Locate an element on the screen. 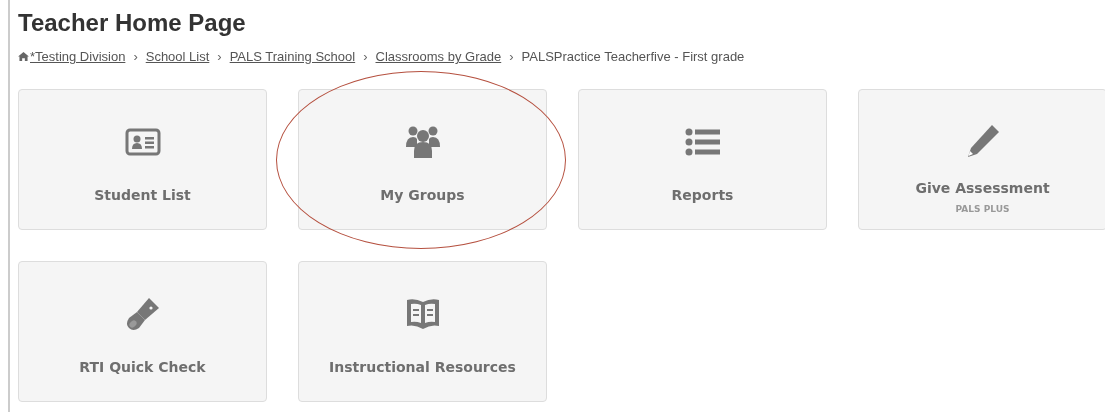 The image size is (1105, 412). tile-card: Instructional Resources is located at coordinates (422, 331).